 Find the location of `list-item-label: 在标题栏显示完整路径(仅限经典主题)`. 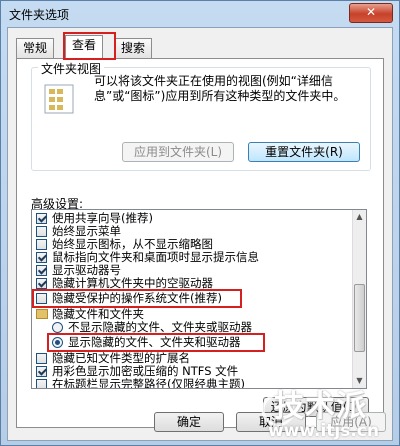

list-item-label: 在标题栏显示完整路径(仅限经典主题) is located at coordinates (148, 383).